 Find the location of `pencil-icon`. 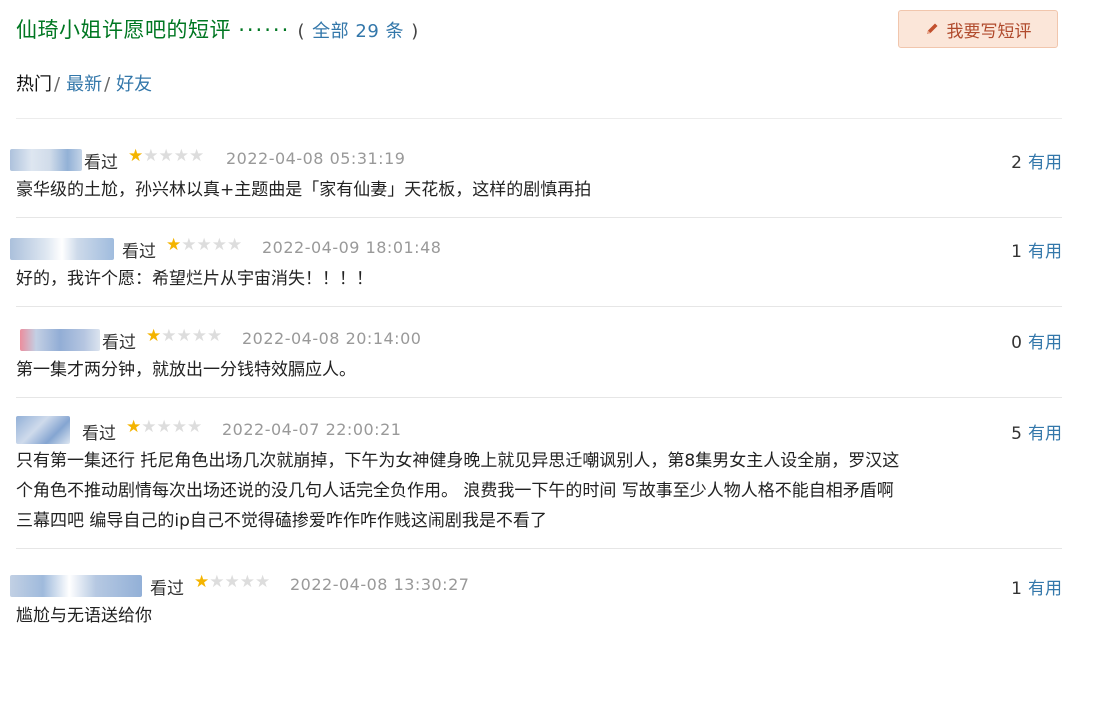

pencil-icon is located at coordinates (932, 29).